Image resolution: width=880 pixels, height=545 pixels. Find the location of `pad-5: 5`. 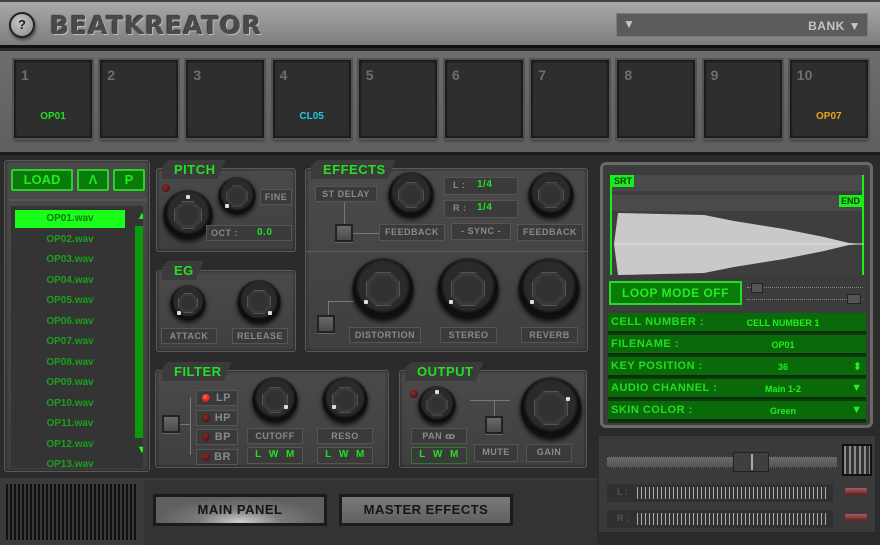

pad-5: 5 is located at coordinates (397, 99).